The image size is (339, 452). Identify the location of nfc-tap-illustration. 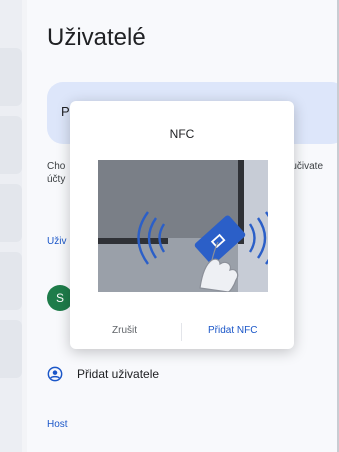
(183, 226).